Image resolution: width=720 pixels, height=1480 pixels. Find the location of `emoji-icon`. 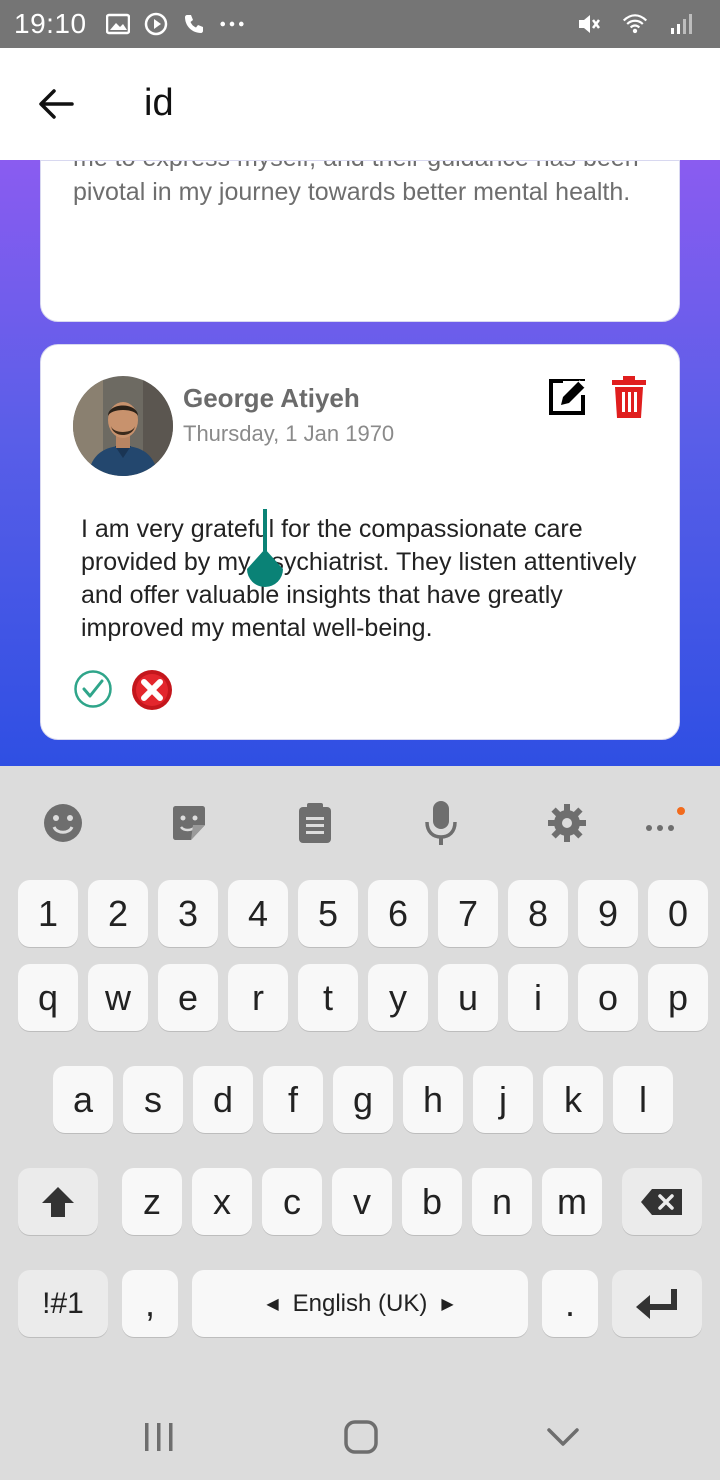

emoji-icon is located at coordinates (63, 823).